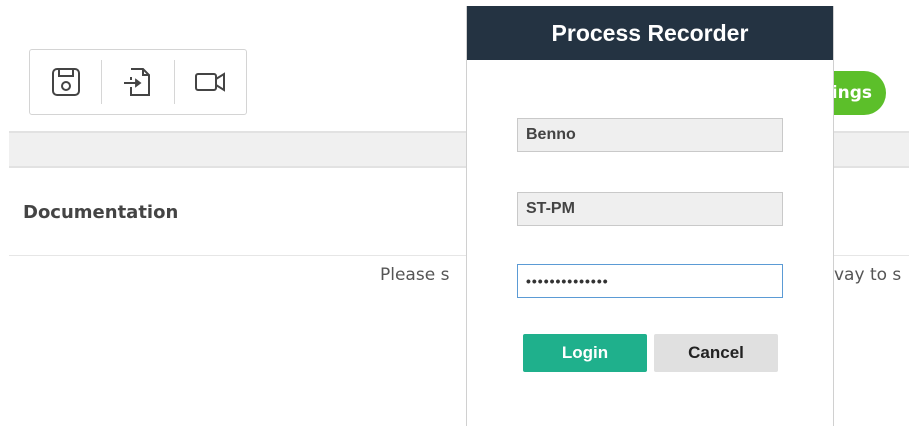 This screenshot has height=426, width=909. Describe the element at coordinates (716, 353) in the screenshot. I see `cancel-button: Cancel` at that location.